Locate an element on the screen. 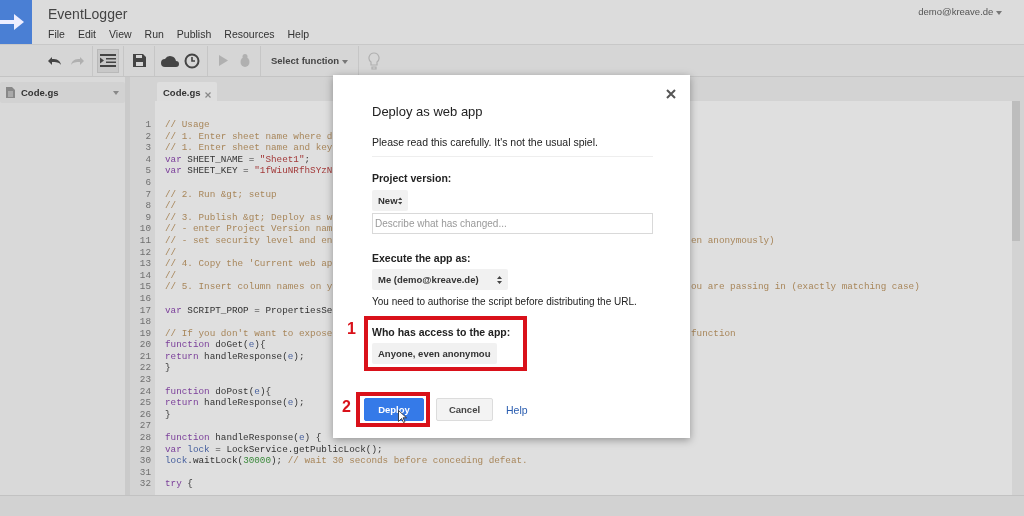  code-line: en anonymously) is located at coordinates (733, 240).